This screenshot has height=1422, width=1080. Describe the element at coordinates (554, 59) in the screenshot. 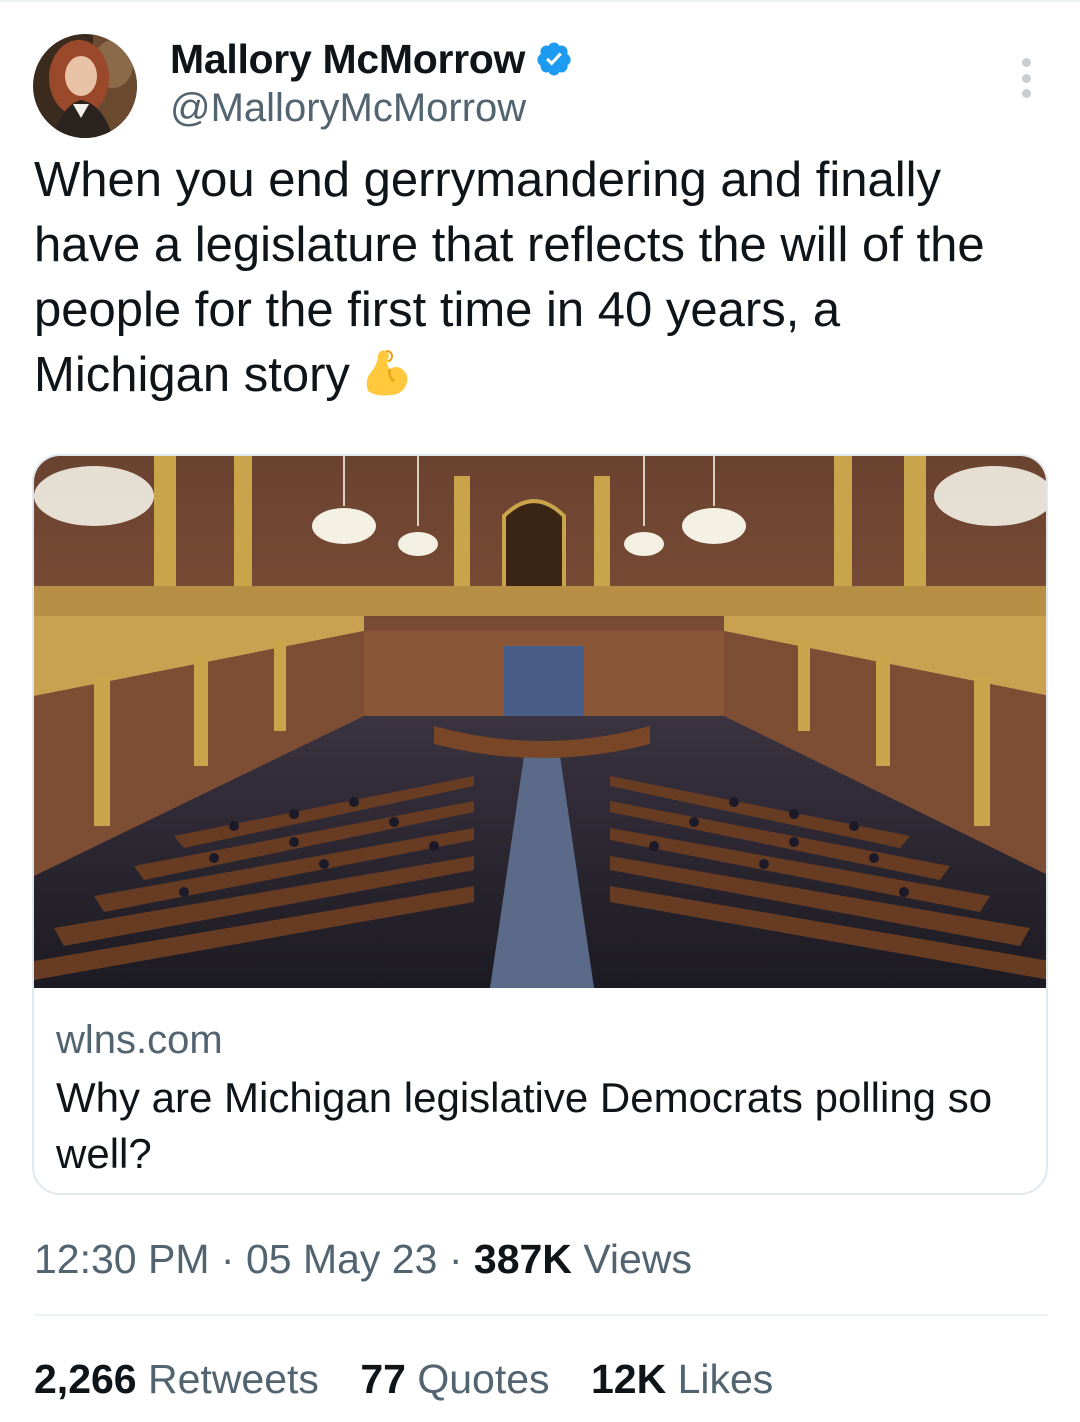

I see `verified-badge-icon` at that location.